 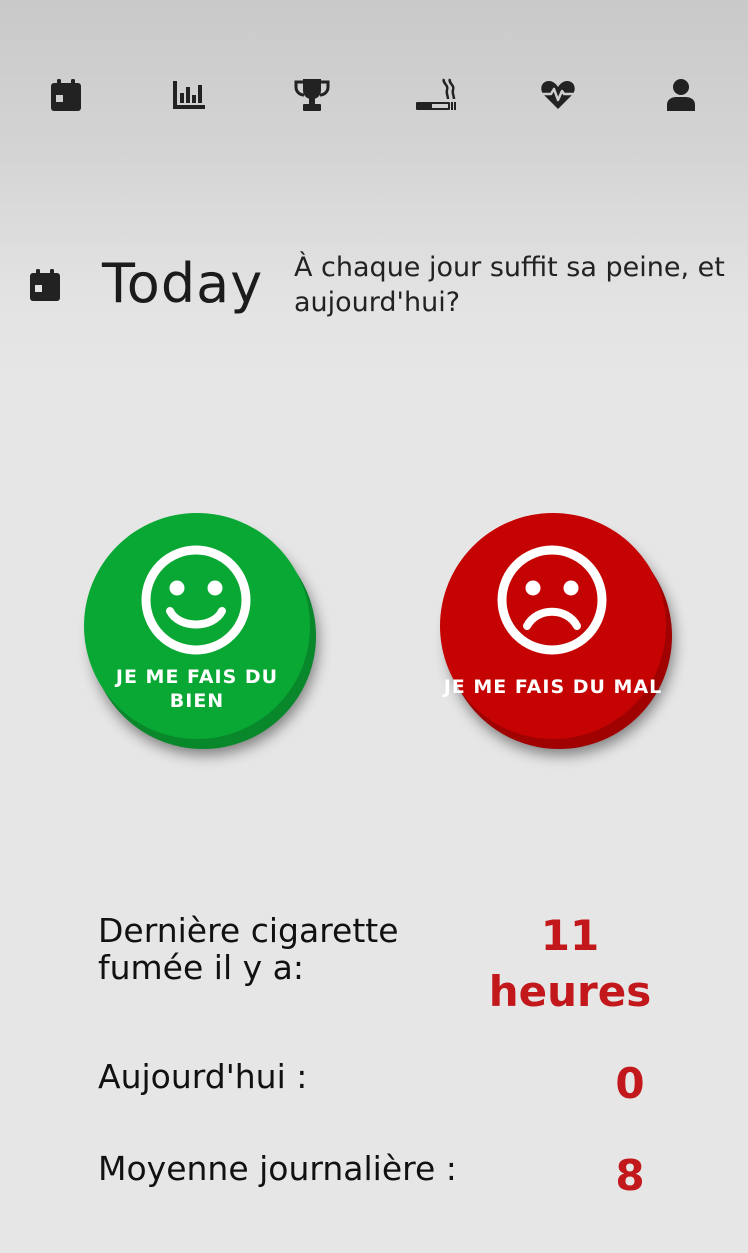 I want to click on last-cigarette-value: 11, so click(x=570, y=935).